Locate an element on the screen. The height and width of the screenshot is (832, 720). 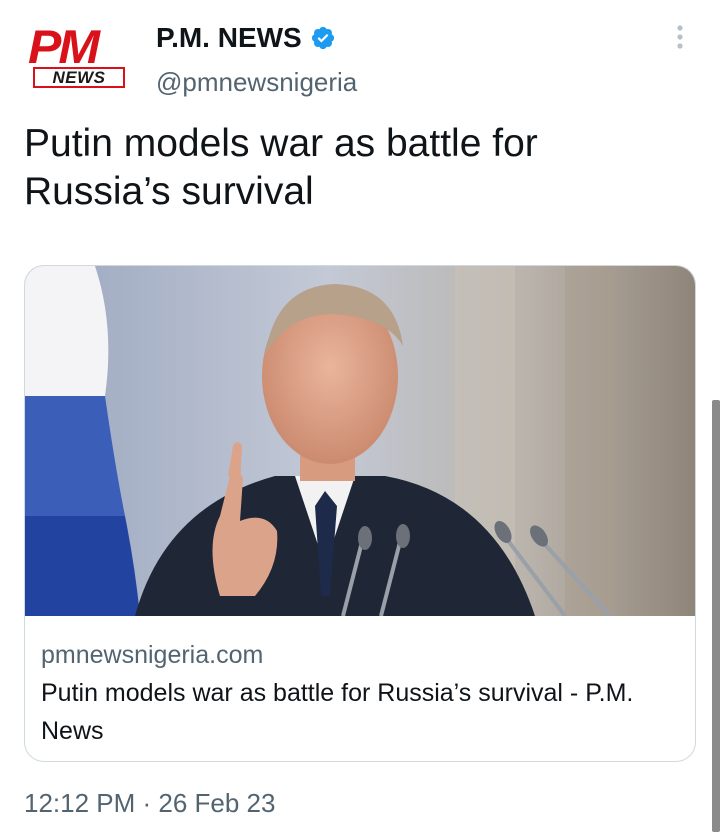
more-vertical-icon is located at coordinates (680, 38).